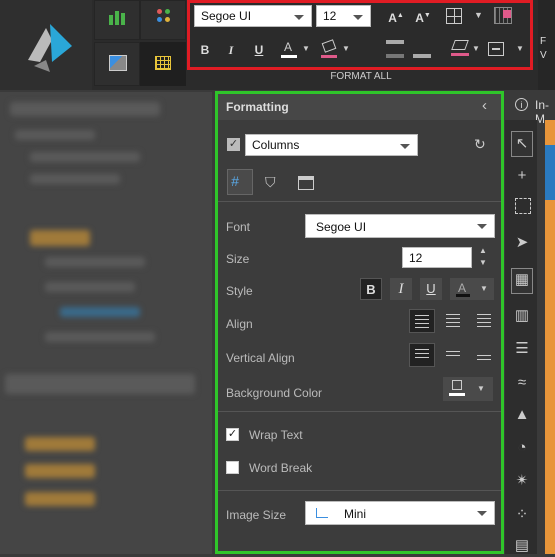 Image resolution: width=555 pixels, height=557 pixels. I want to click on panel-header: Formatting ‹, so click(359, 107).